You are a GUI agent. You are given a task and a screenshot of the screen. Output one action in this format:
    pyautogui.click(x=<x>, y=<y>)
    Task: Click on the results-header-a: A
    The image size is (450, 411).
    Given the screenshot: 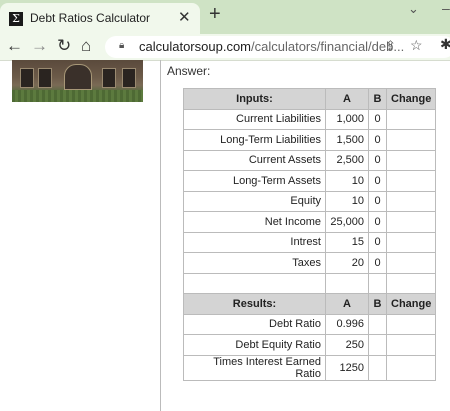 What is the action you would take?
    pyautogui.click(x=347, y=304)
    